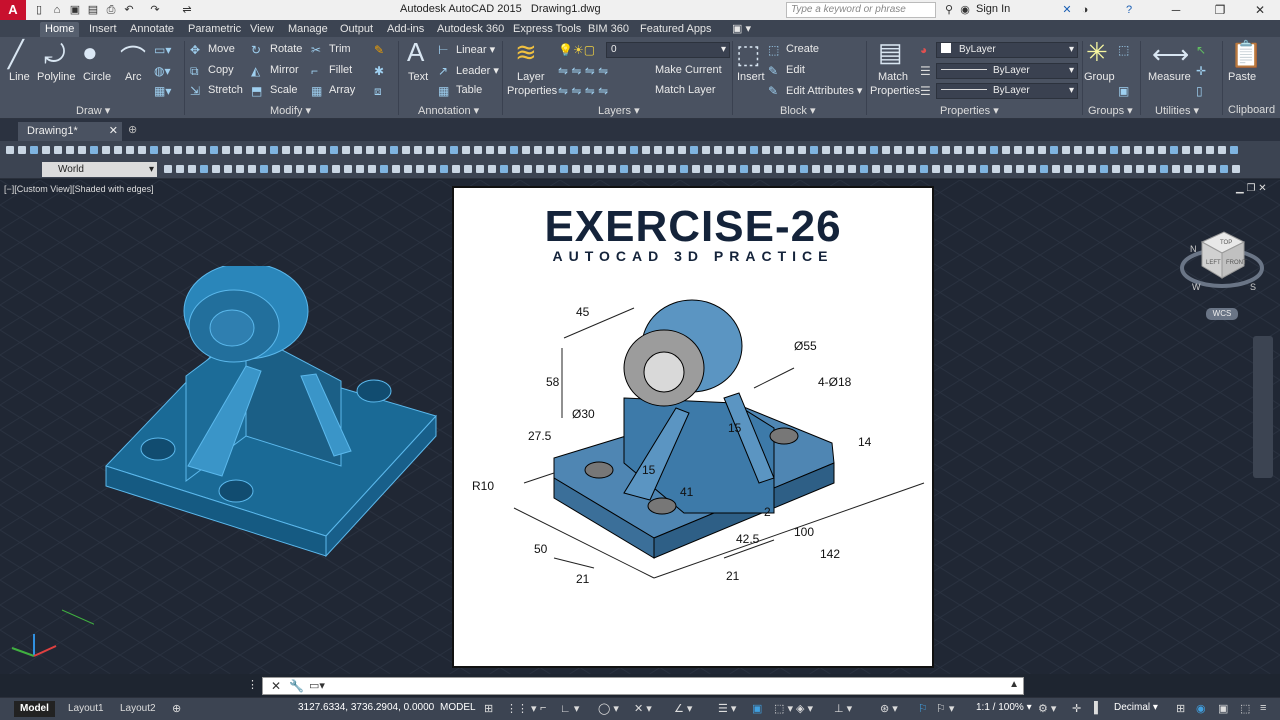 The height and width of the screenshot is (720, 1280). Describe the element at coordinates (103, 29) in the screenshot. I see `tab-insert: Insert` at that location.